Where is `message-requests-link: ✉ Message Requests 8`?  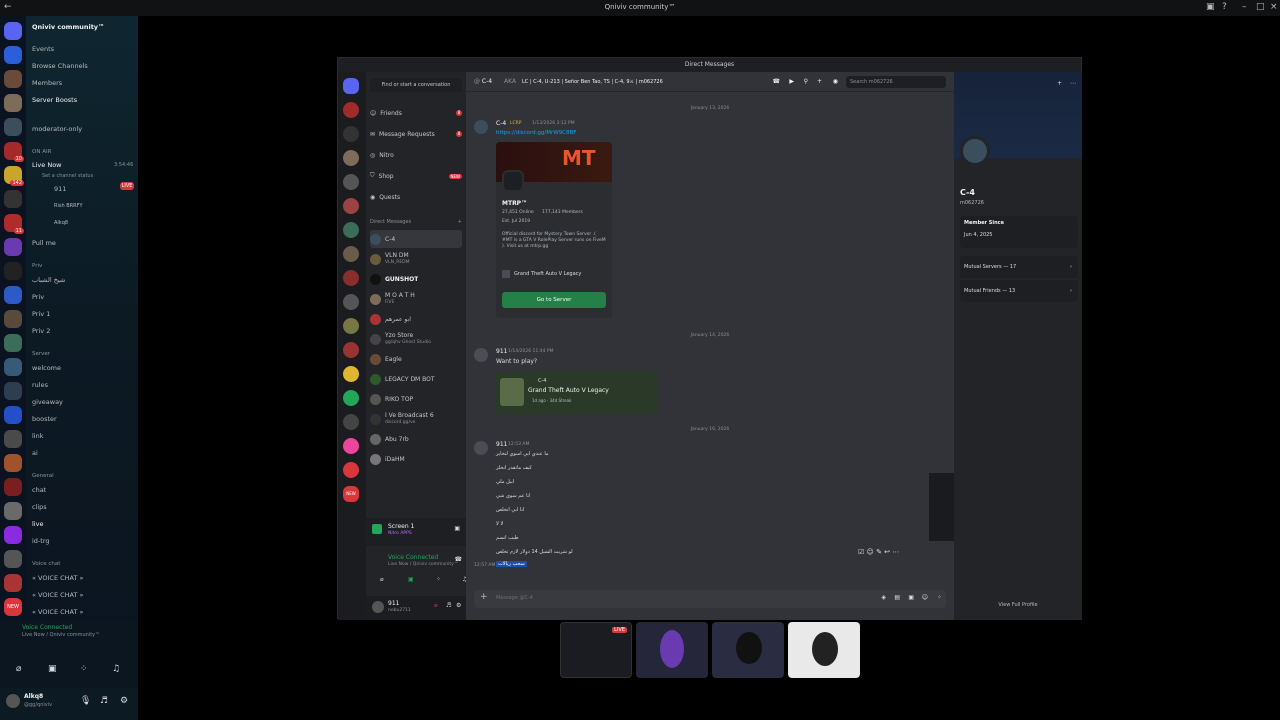
message-requests-link: ✉ Message Requests 8 is located at coordinates (416, 134).